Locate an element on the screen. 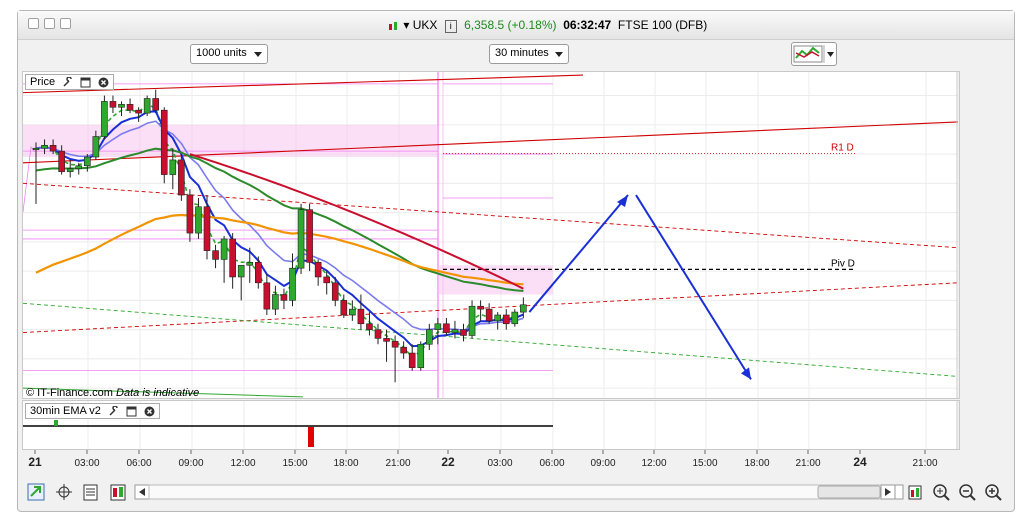 The height and width of the screenshot is (527, 1032). trade-icon is located at coordinates (118, 492).